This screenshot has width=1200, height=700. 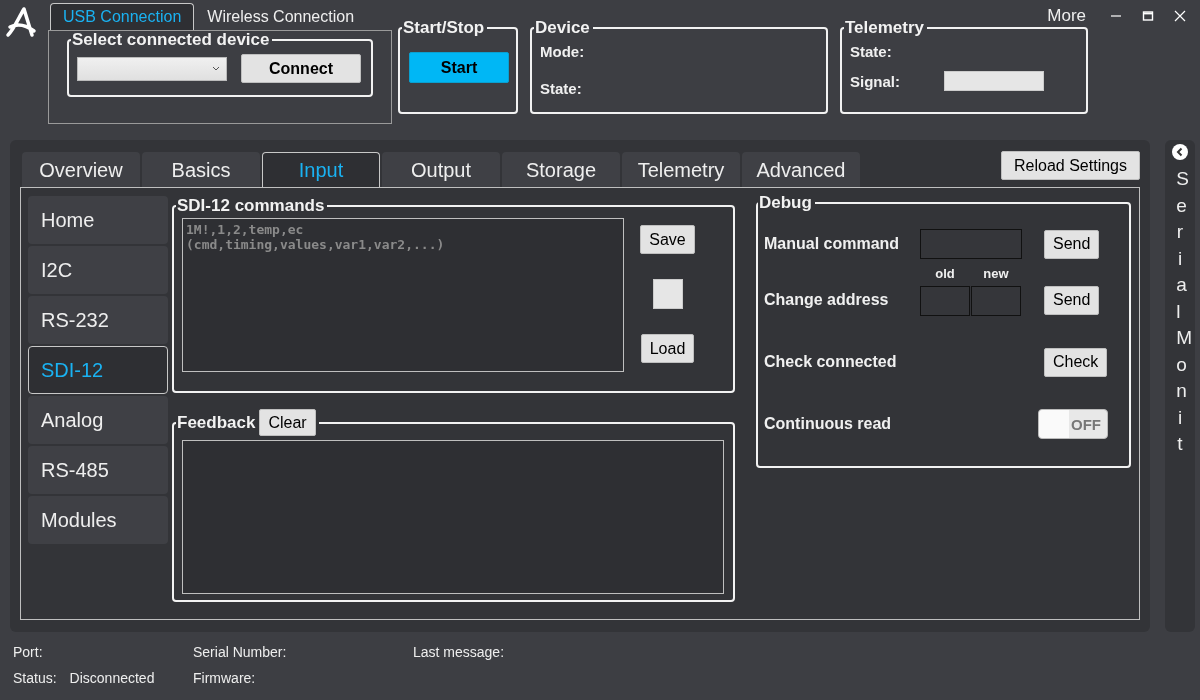 I want to click on field-label: Signal:, so click(x=875, y=81).